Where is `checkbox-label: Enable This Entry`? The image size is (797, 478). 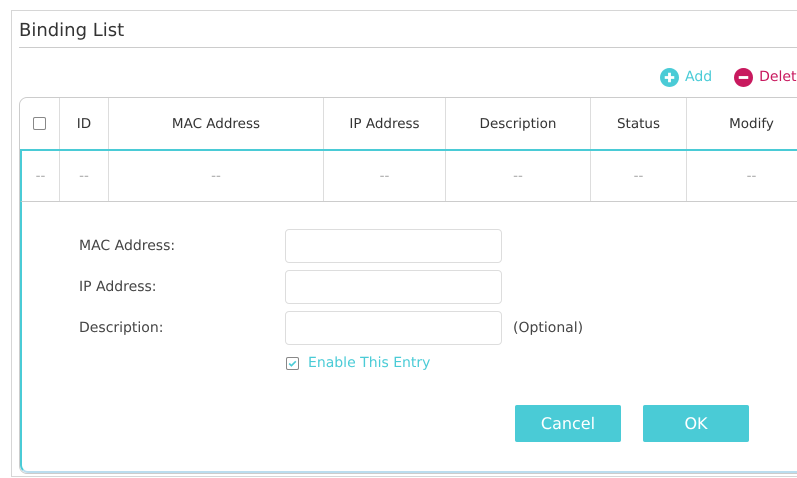
checkbox-label: Enable This Entry is located at coordinates (369, 363).